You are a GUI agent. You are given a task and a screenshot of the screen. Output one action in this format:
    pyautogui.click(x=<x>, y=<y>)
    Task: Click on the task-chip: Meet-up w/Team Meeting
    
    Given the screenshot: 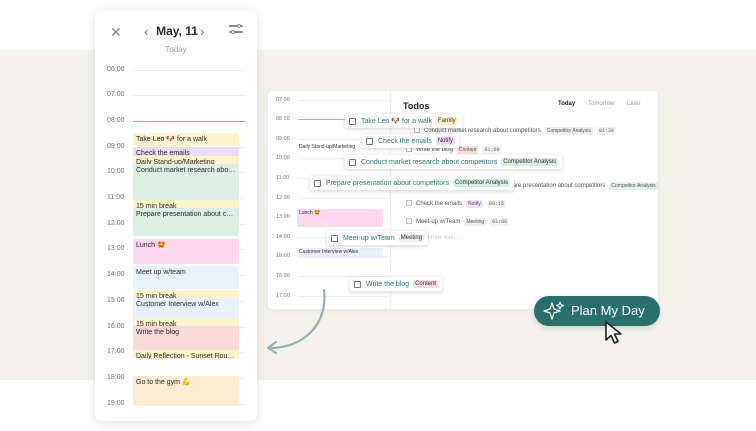 What is the action you would take?
    pyautogui.click(x=378, y=238)
    